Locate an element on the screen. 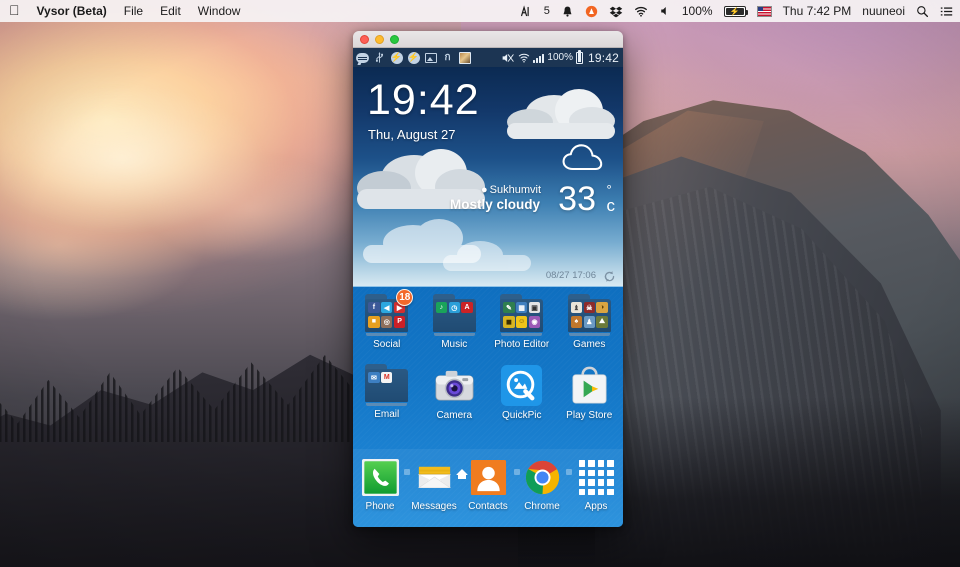 This screenshot has width=960, height=567. app-label: Social is located at coordinates (387, 344).